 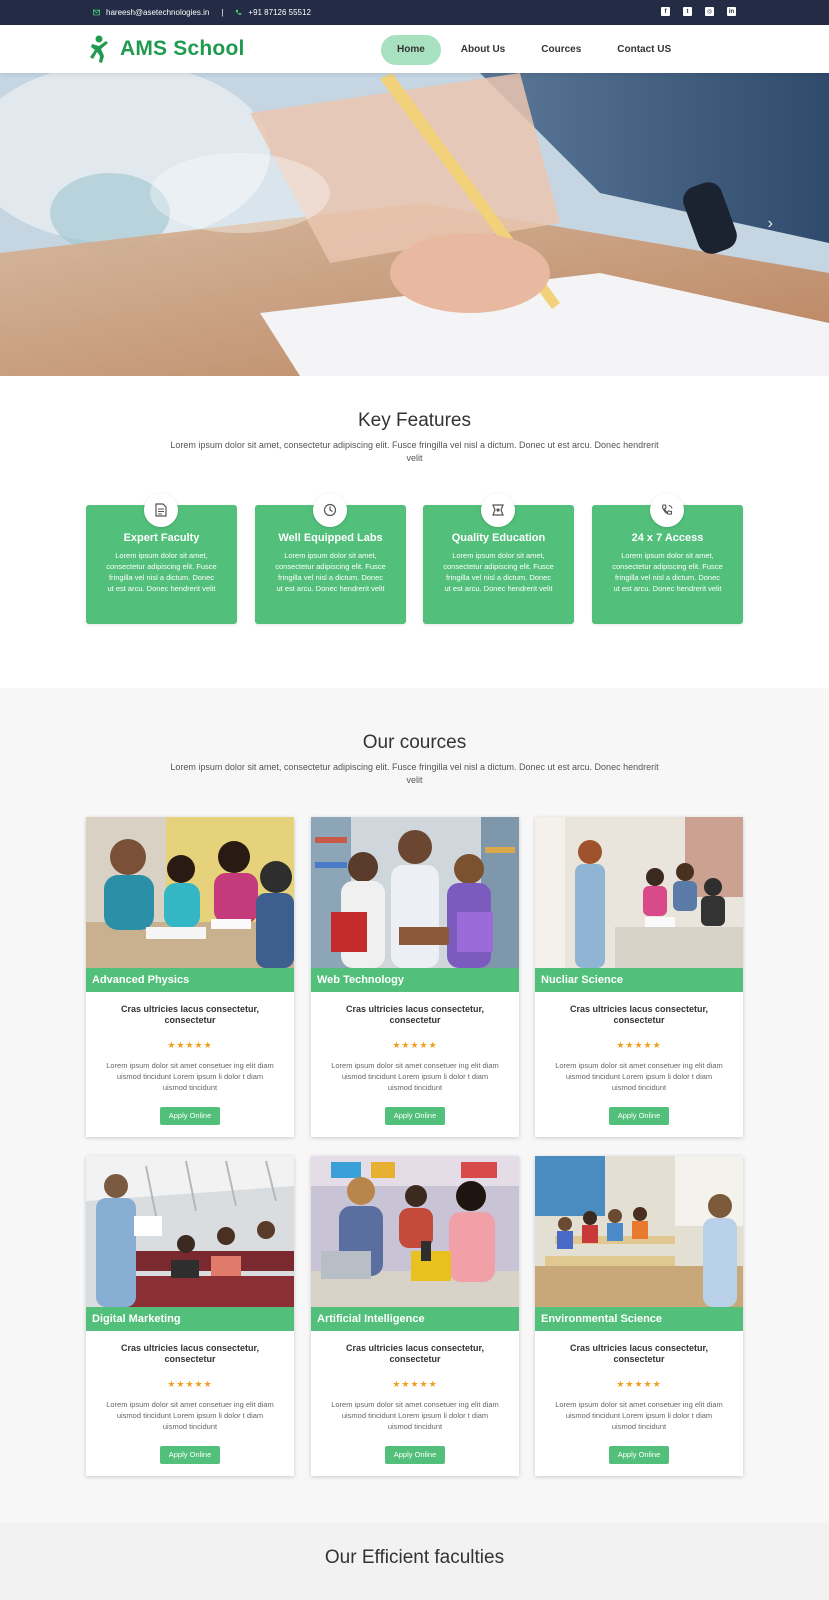 What do you see at coordinates (415, 980) in the screenshot?
I see `course-name: Web Technology` at bounding box center [415, 980].